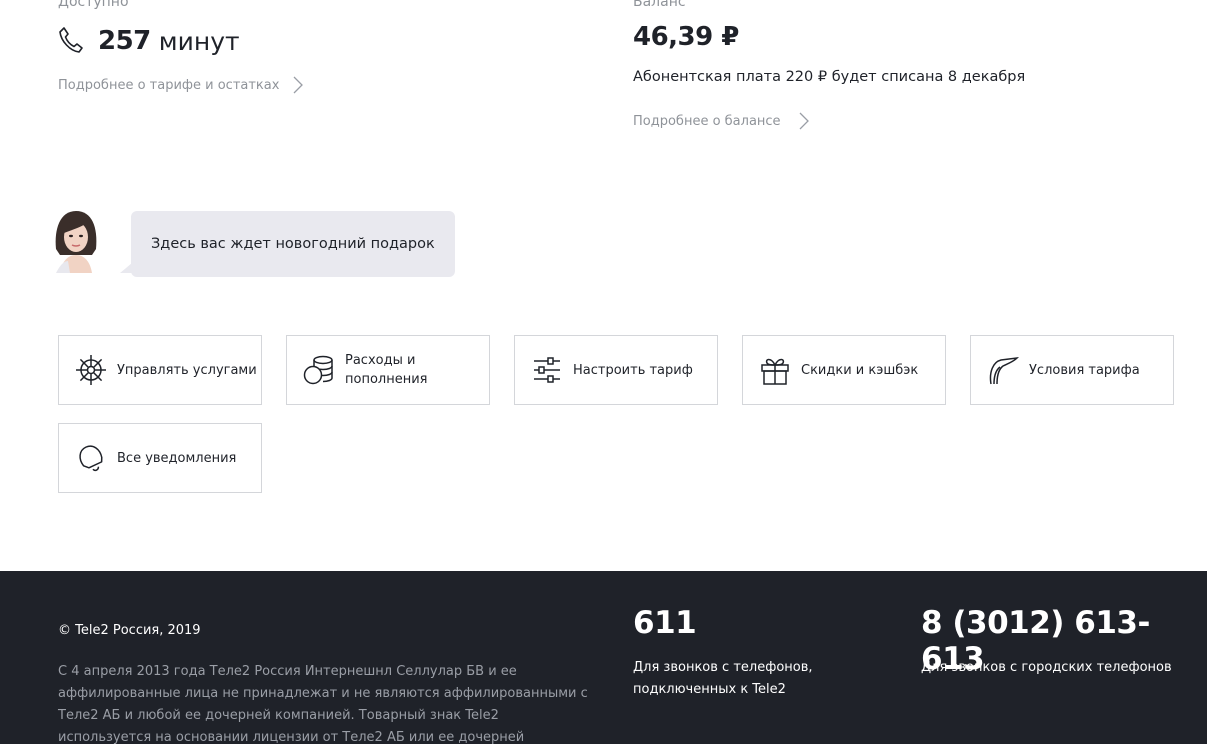 The height and width of the screenshot is (744, 1207). Describe the element at coordinates (91, 458) in the screenshot. I see `bell-icon` at that location.